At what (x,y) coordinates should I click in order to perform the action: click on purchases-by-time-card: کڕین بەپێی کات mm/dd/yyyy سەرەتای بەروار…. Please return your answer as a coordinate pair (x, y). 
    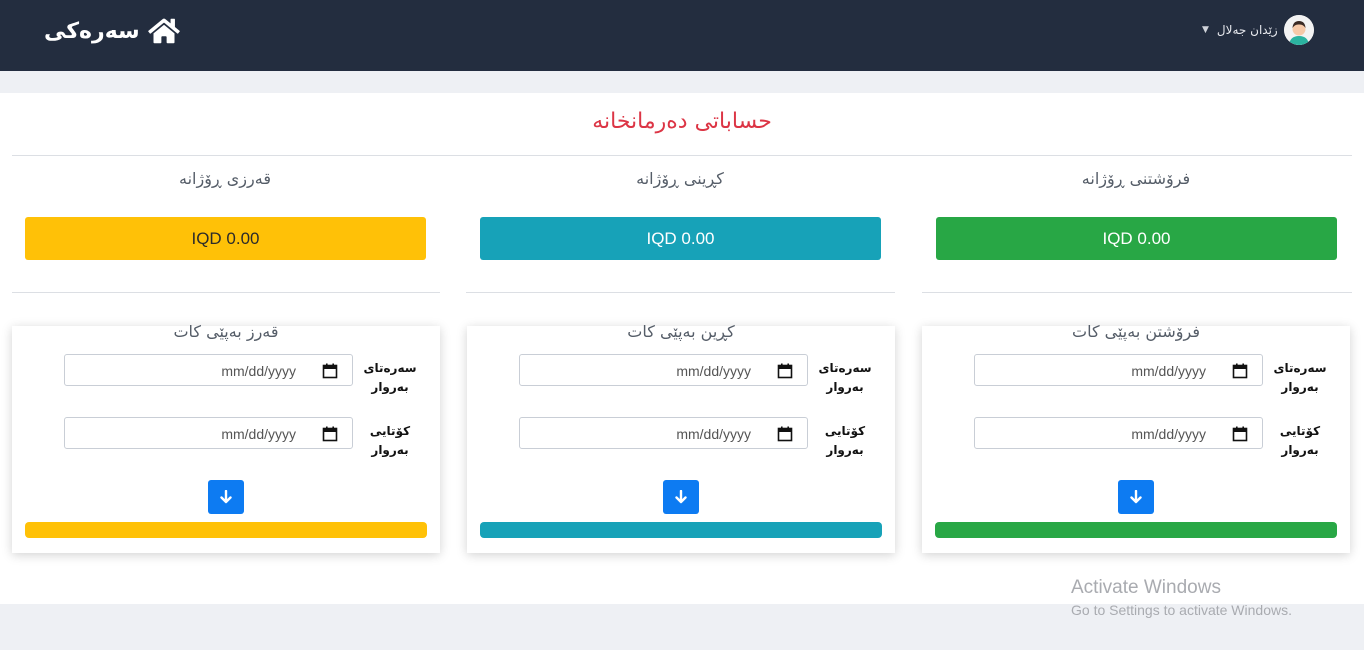
    Looking at the image, I should click on (681, 437).